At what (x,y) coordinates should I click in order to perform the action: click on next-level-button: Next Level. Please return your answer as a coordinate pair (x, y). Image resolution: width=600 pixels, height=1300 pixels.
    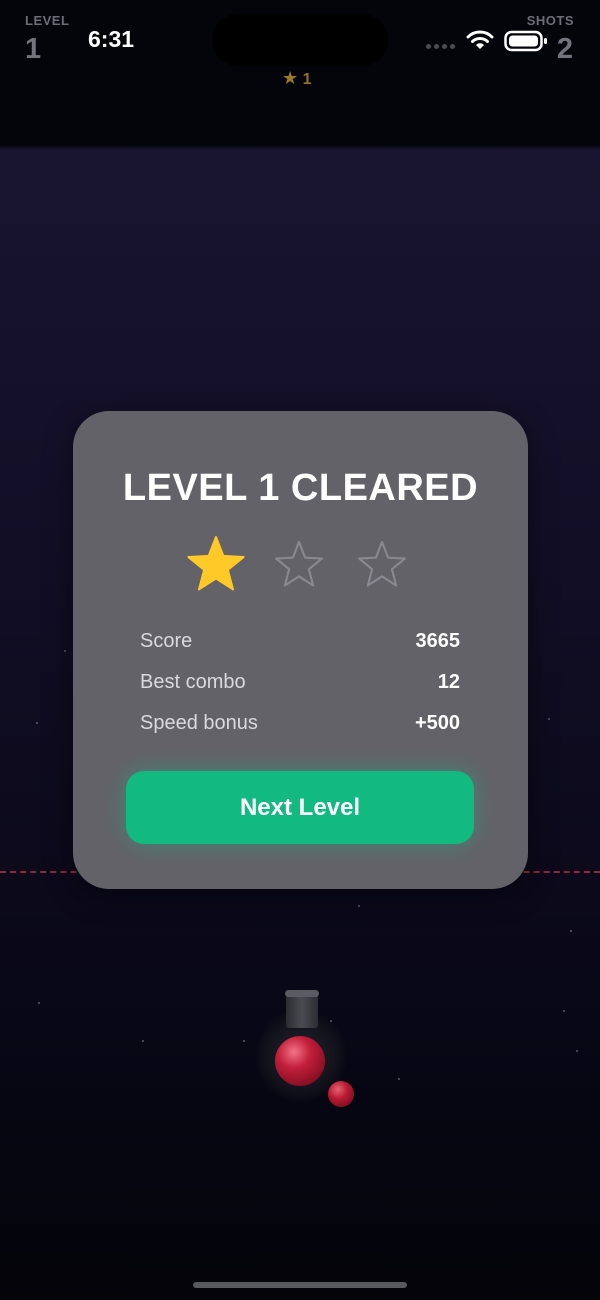
    Looking at the image, I should click on (300, 807).